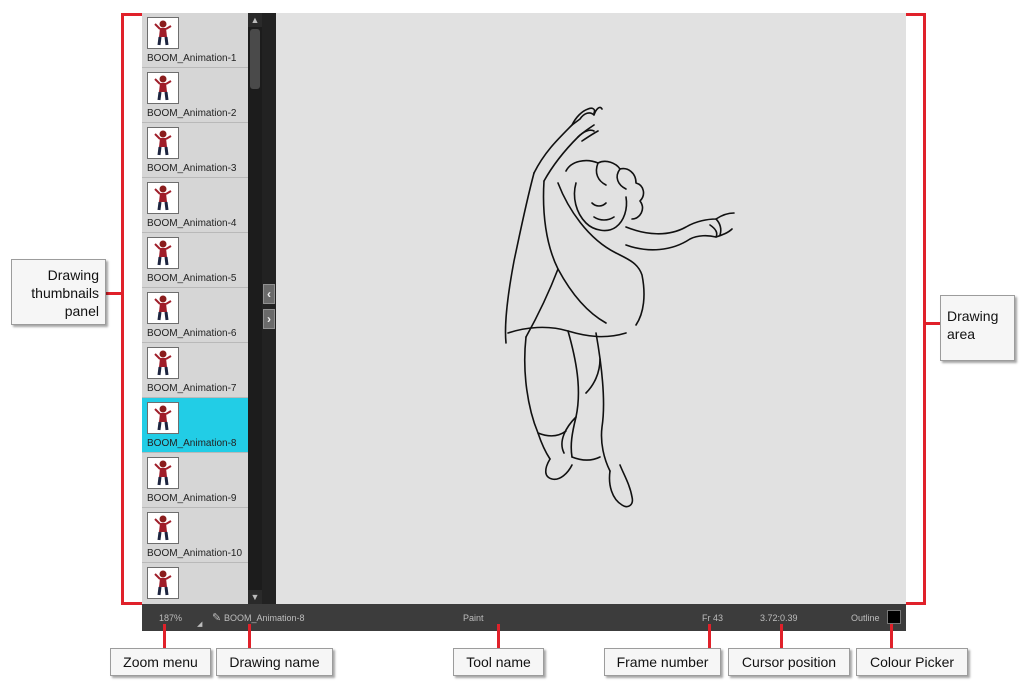 Image resolution: width=1029 pixels, height=692 pixels. What do you see at coordinates (619, 307) in the screenshot?
I see `character-drawing` at bounding box center [619, 307].